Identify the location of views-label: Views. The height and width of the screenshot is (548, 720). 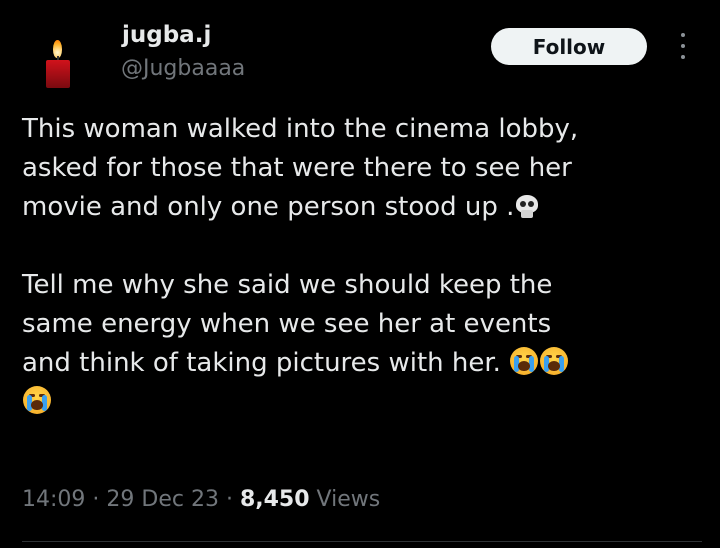
(348, 499).